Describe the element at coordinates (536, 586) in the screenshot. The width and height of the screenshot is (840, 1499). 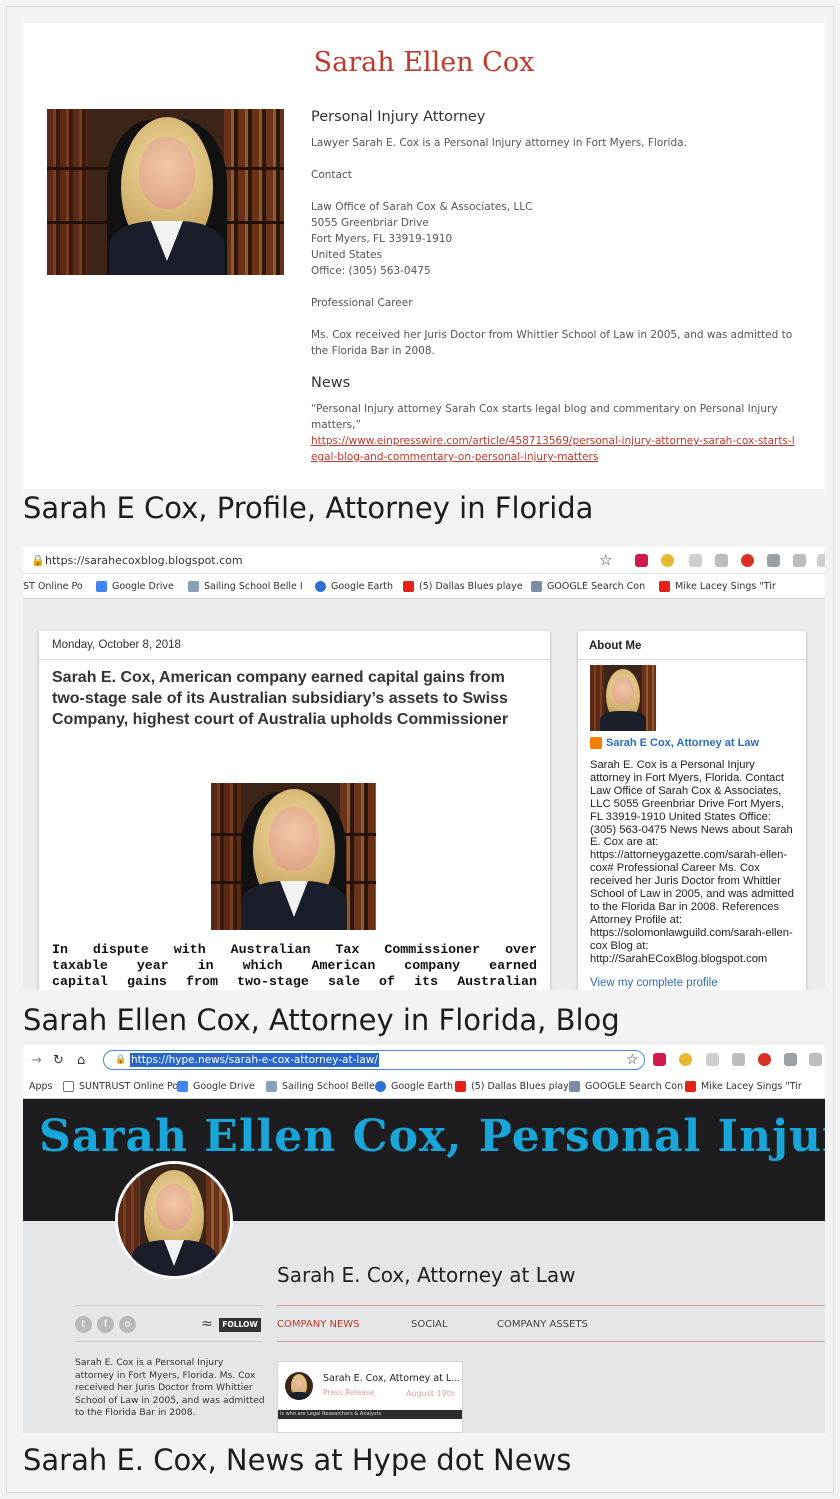
I see `folder-icon` at that location.